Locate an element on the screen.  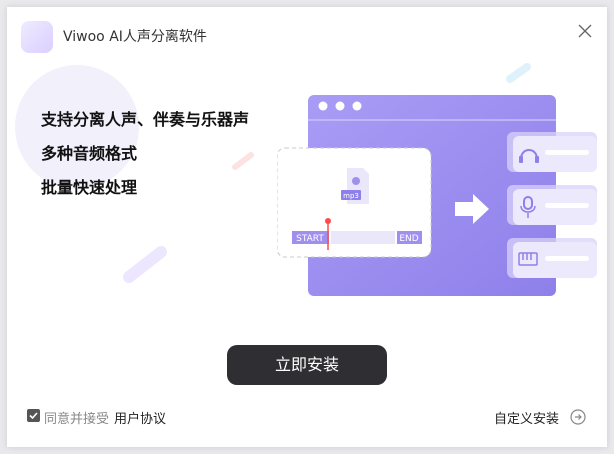
waveform-icon is located at coordinates (37, 37).